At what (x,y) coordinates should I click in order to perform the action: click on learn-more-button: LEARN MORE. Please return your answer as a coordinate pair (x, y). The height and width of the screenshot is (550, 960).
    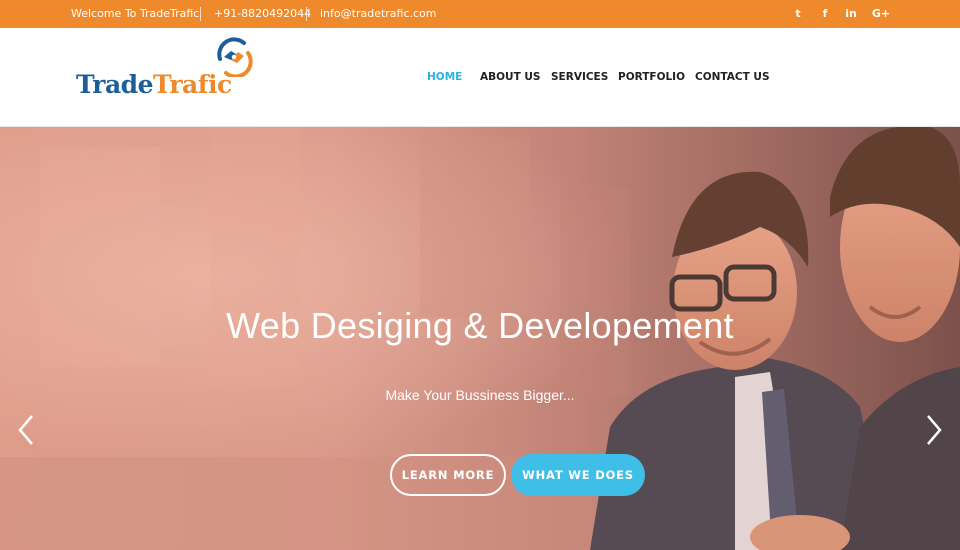
    Looking at the image, I should click on (448, 475).